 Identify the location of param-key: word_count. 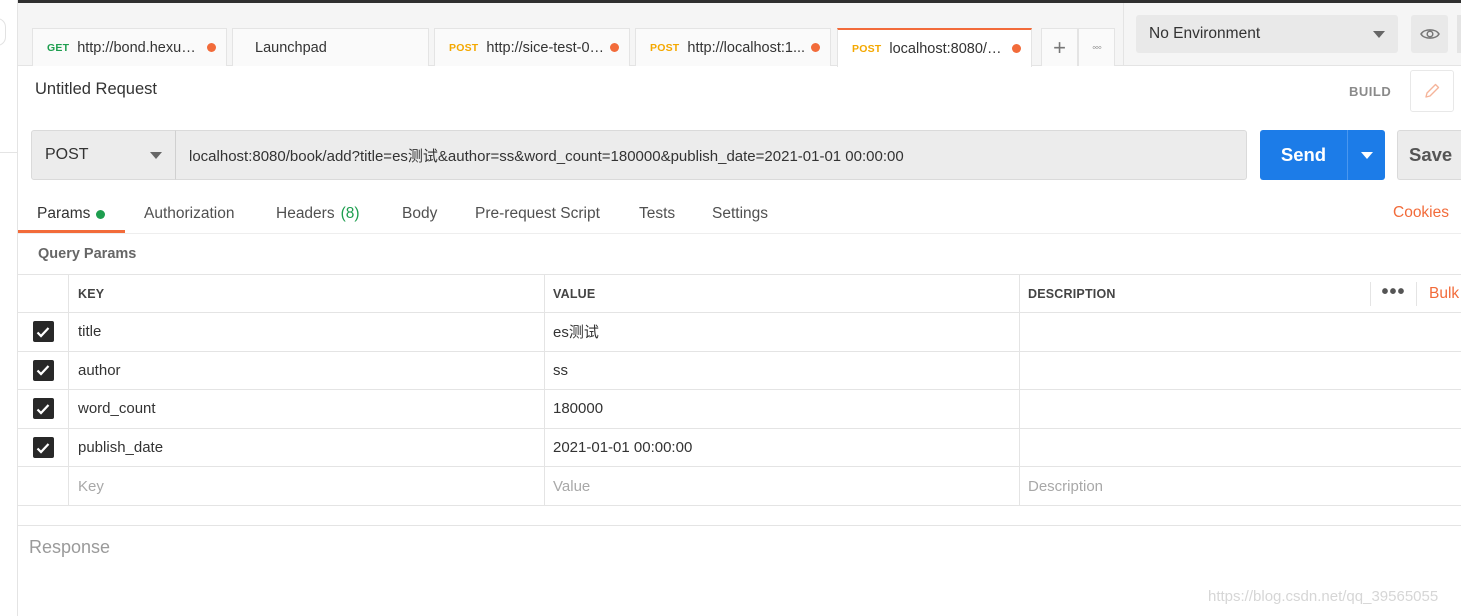
(307, 409).